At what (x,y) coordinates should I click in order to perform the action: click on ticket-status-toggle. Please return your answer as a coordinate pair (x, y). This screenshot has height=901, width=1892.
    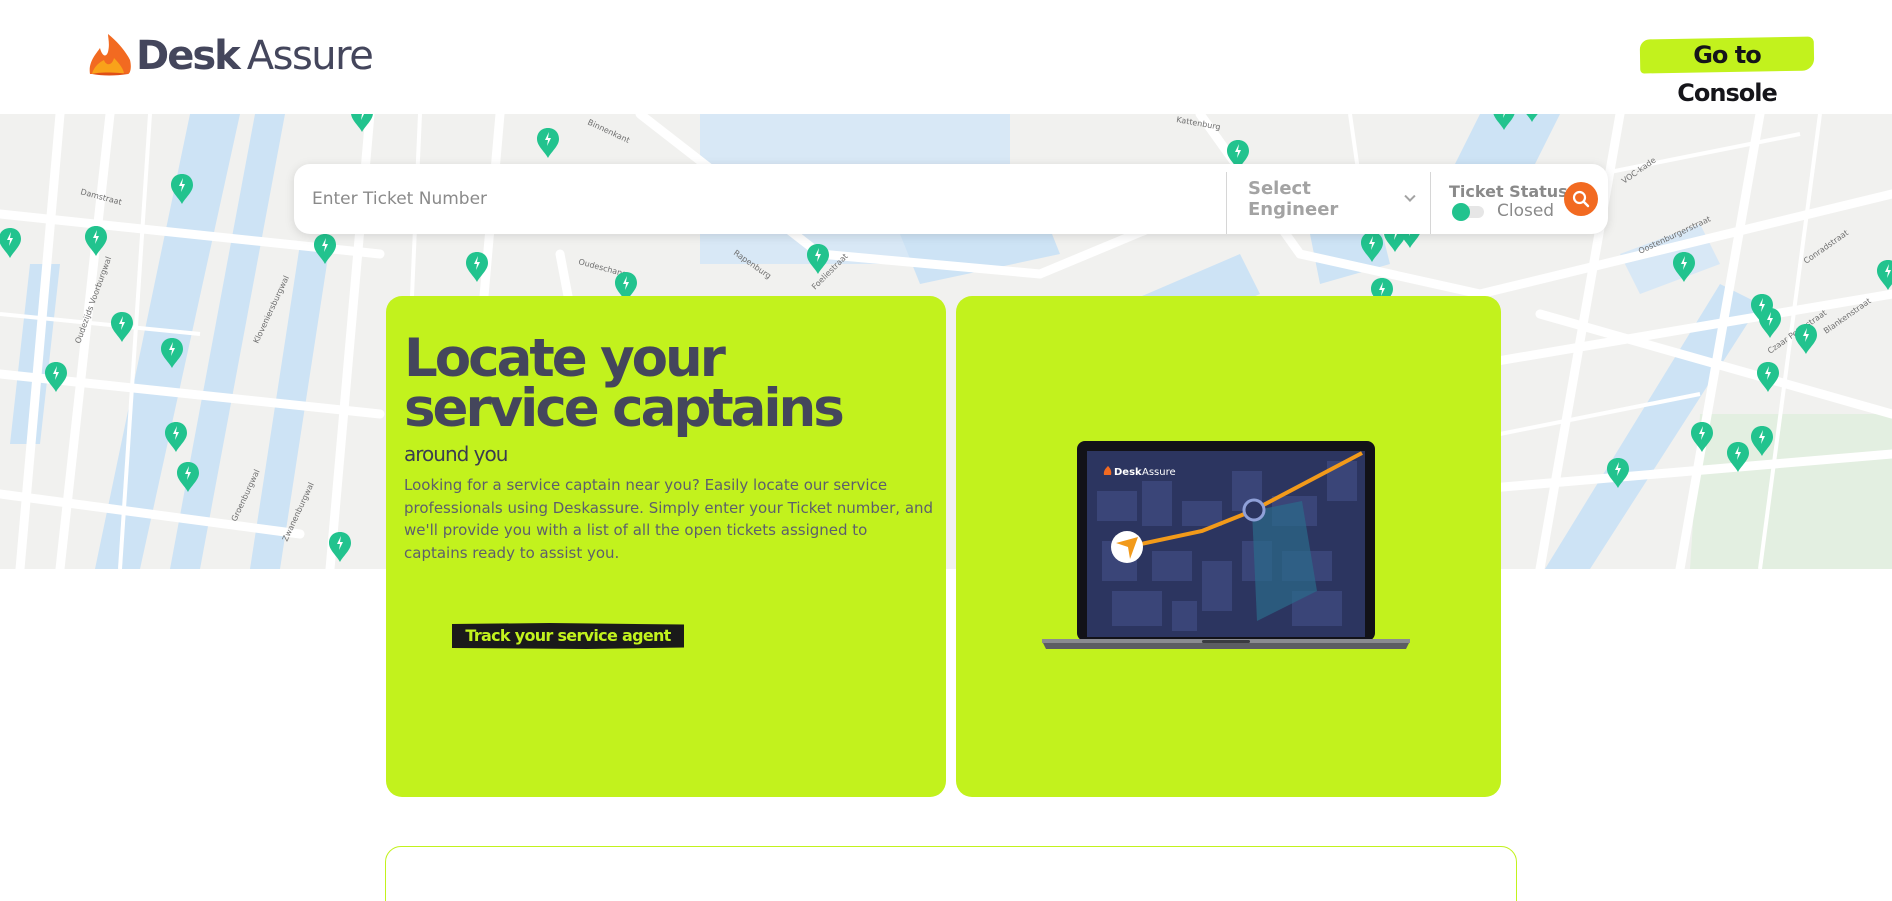
    Looking at the image, I should click on (1468, 212).